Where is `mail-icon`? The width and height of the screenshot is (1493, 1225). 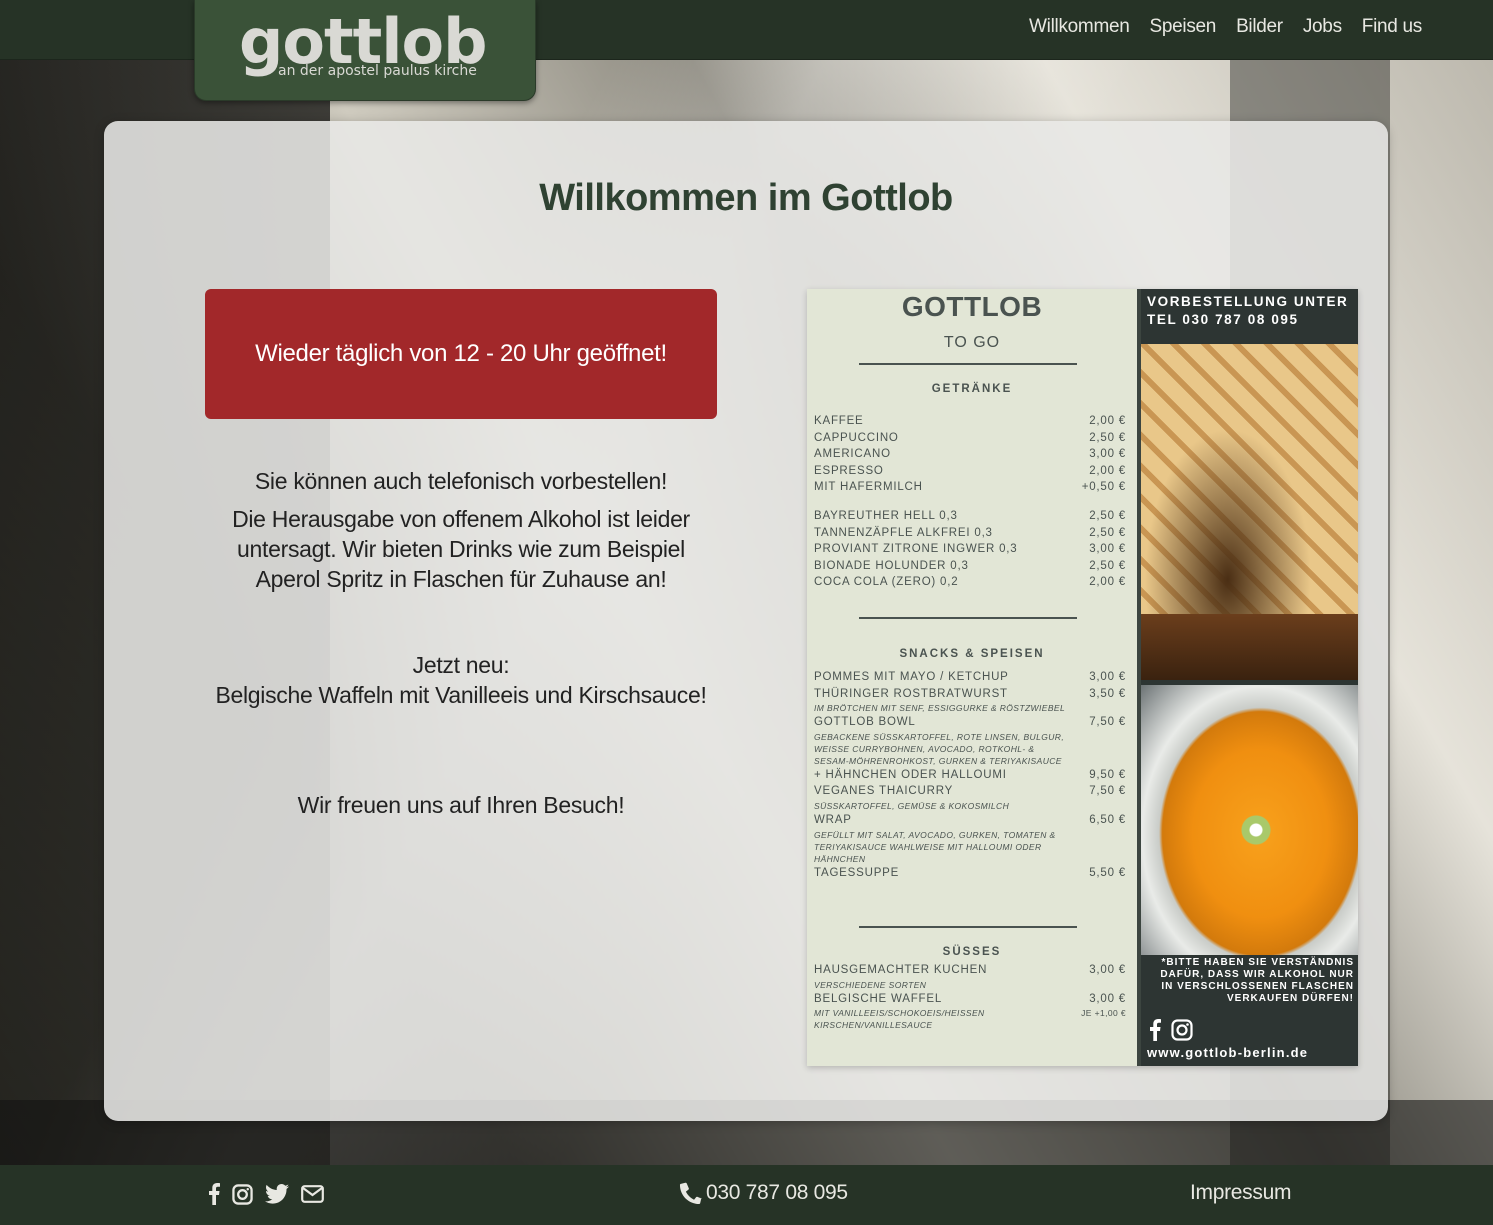 mail-icon is located at coordinates (312, 1194).